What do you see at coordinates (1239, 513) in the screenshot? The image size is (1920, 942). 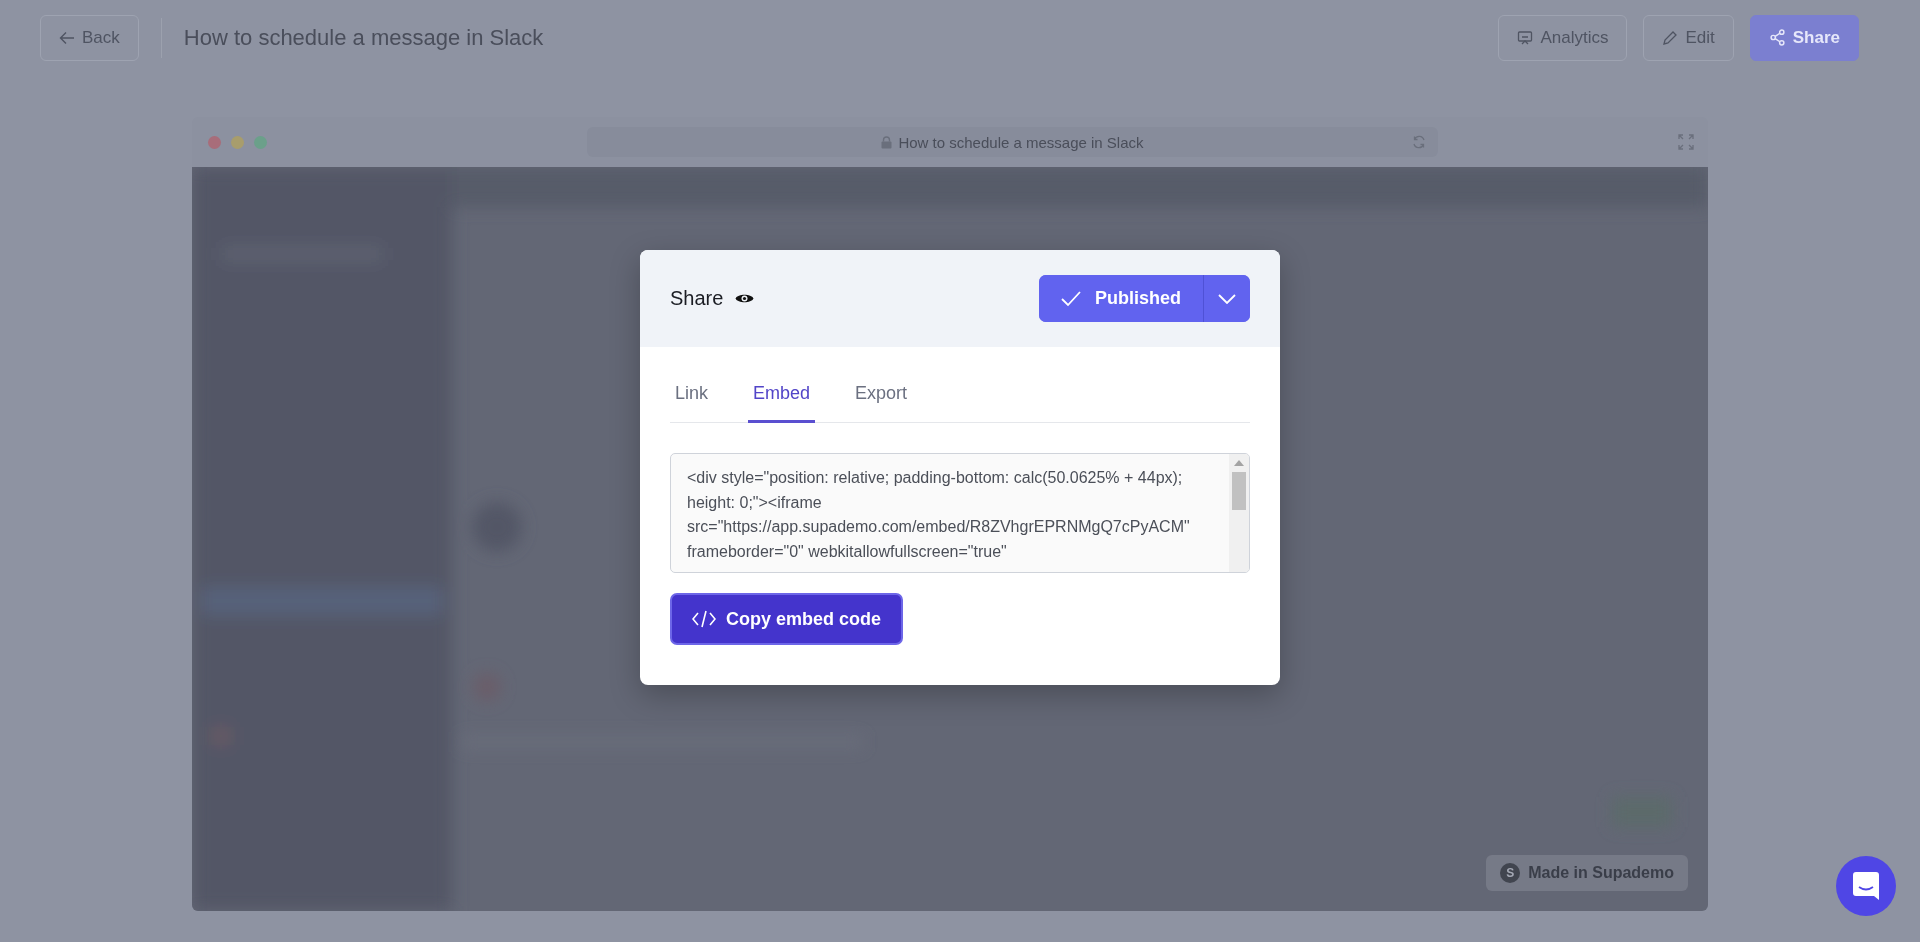 I see `scrollbar` at bounding box center [1239, 513].